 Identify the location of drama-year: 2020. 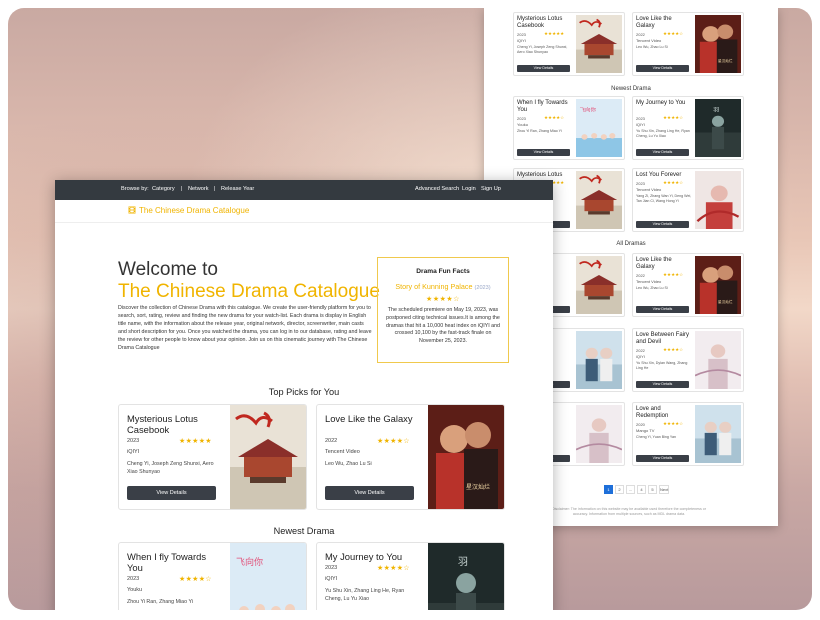
(640, 424).